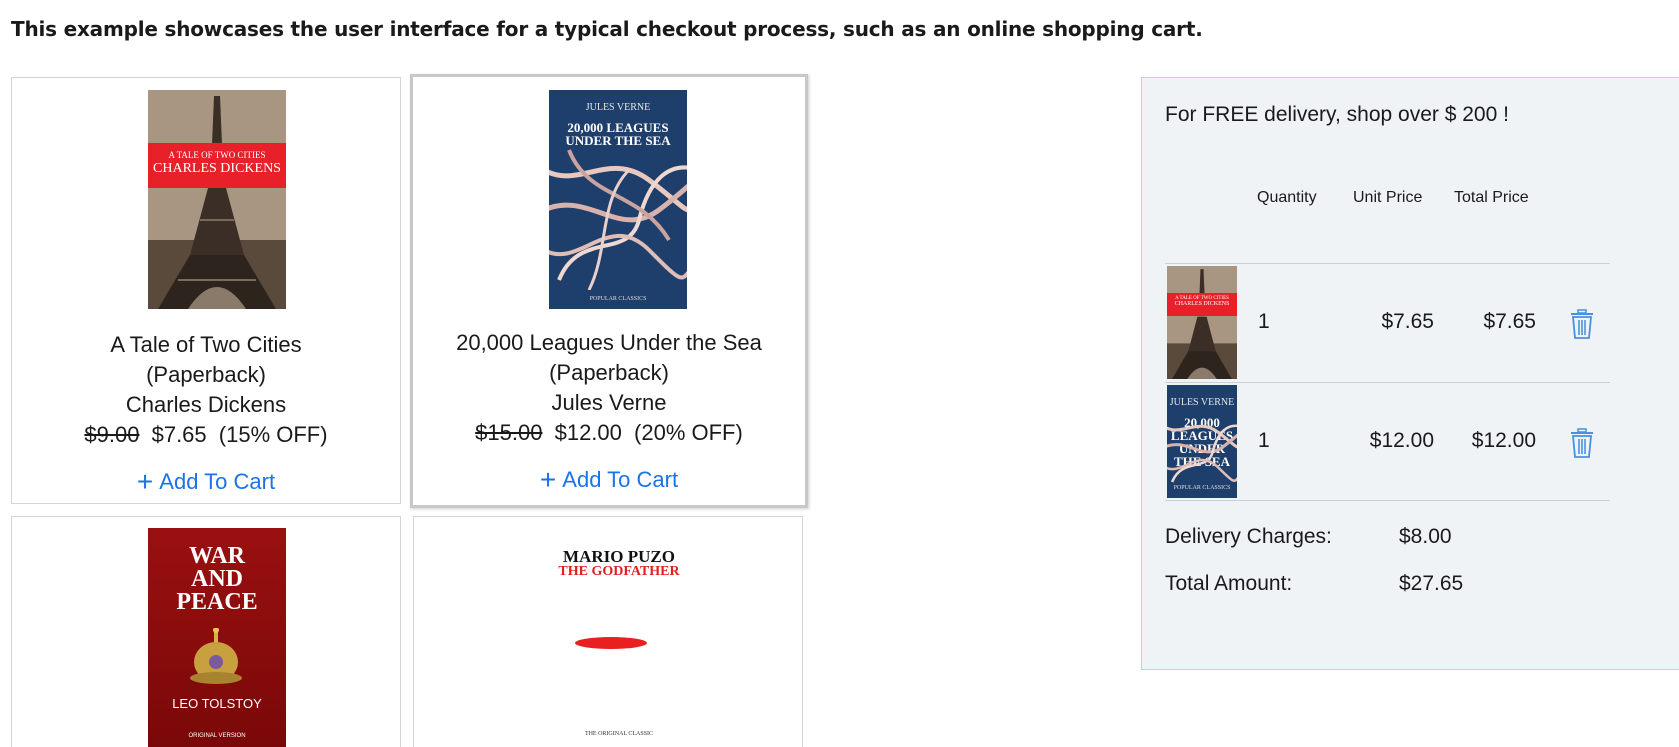 The image size is (1679, 747). I want to click on delivery-charges-label: Delivery Charges:, so click(1248, 536).